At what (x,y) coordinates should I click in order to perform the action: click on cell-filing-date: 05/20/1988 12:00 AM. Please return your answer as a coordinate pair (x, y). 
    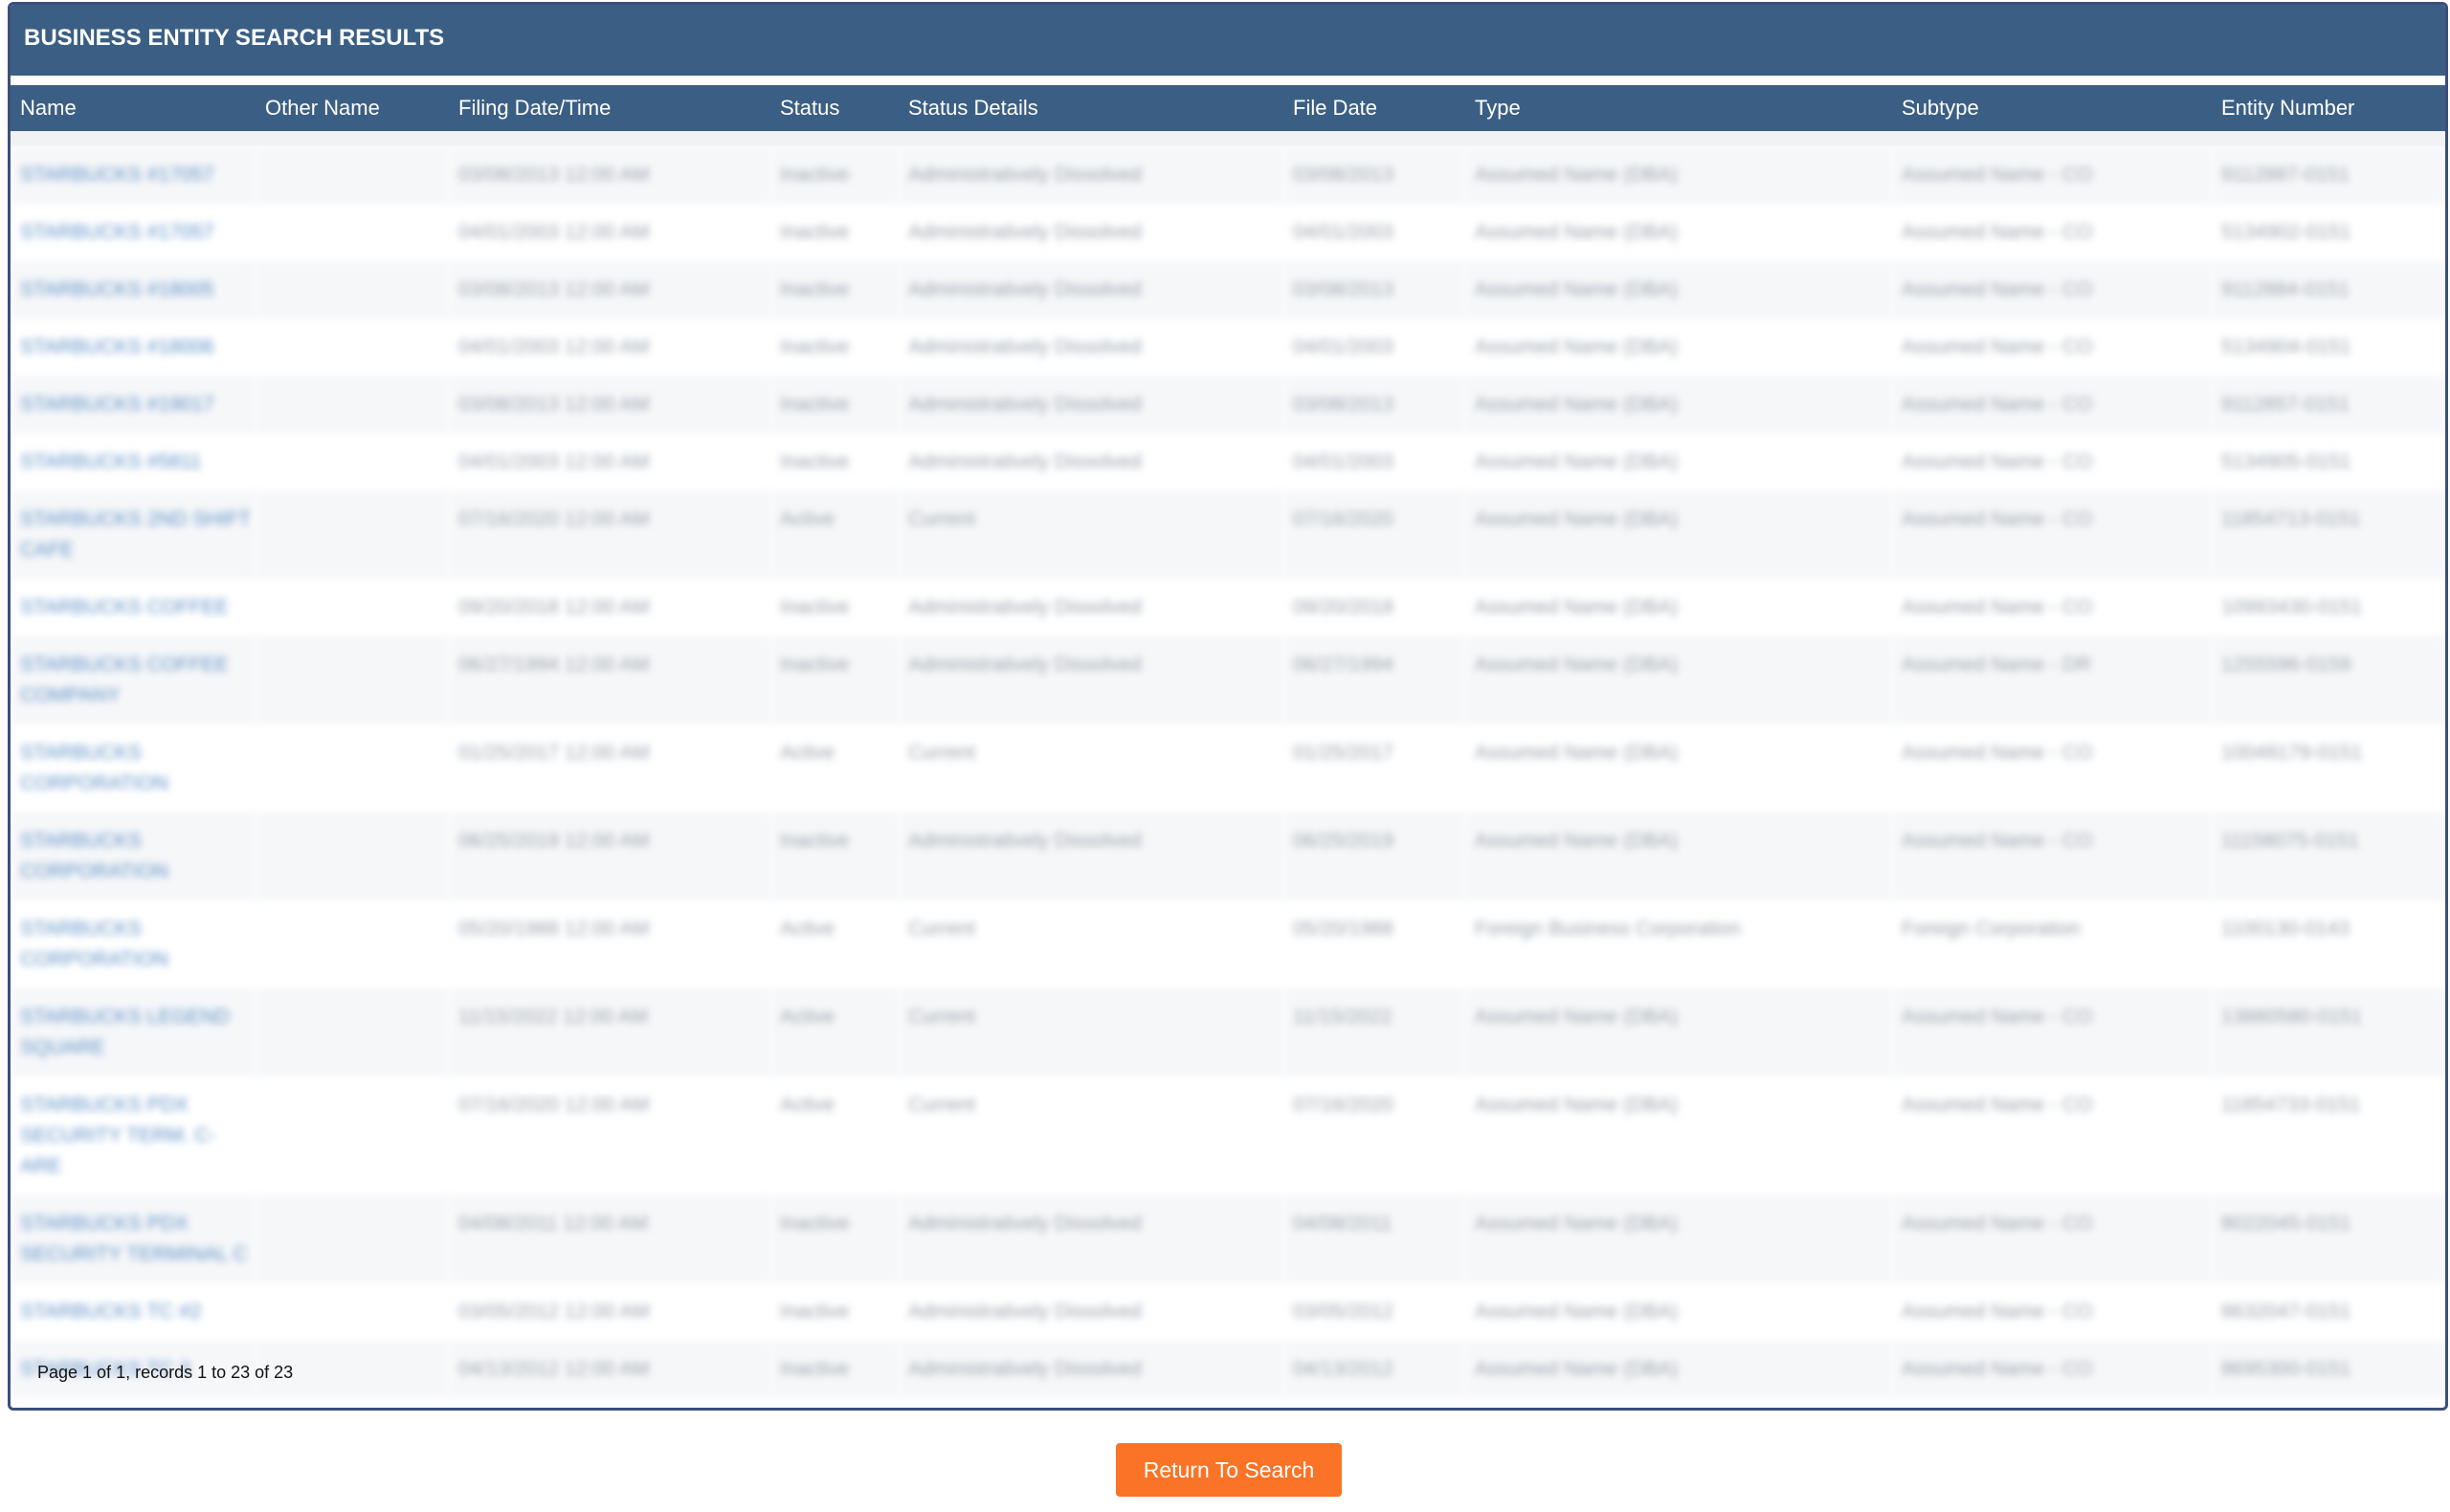
    Looking at the image, I should click on (554, 929).